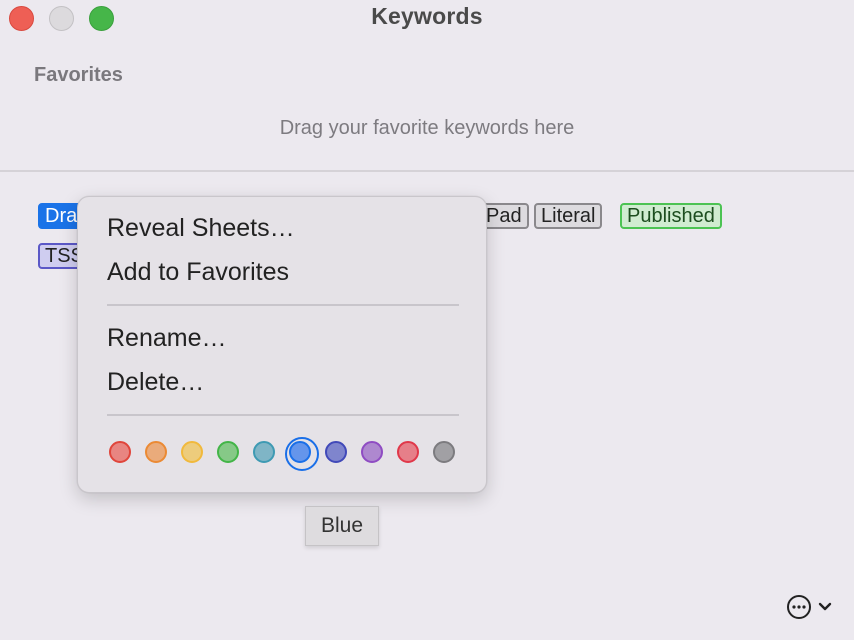 The image size is (854, 640). I want to click on keyword-tag-literal: Literal, so click(568, 216).